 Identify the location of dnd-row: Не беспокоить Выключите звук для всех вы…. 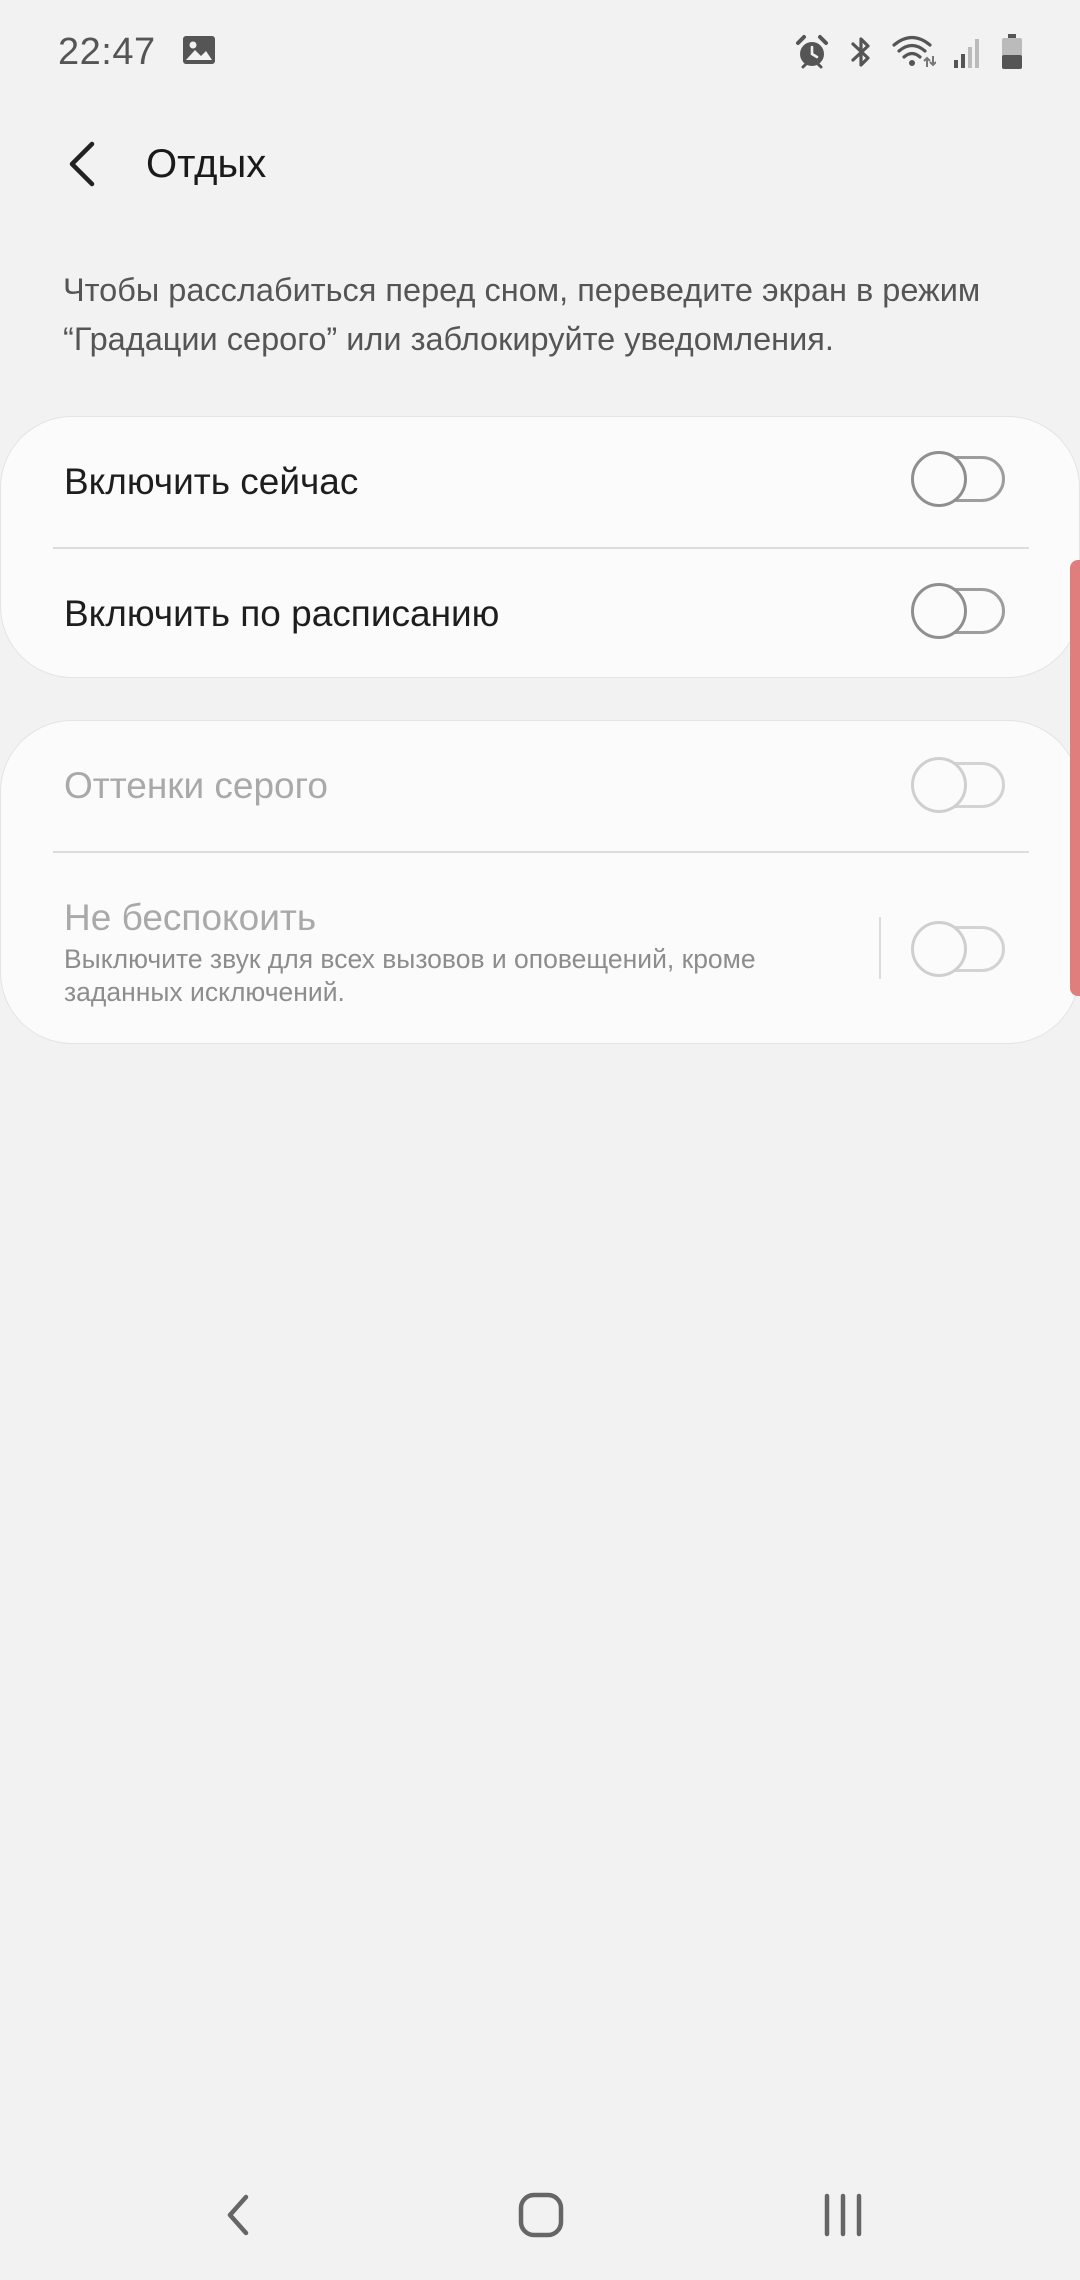
(540, 883).